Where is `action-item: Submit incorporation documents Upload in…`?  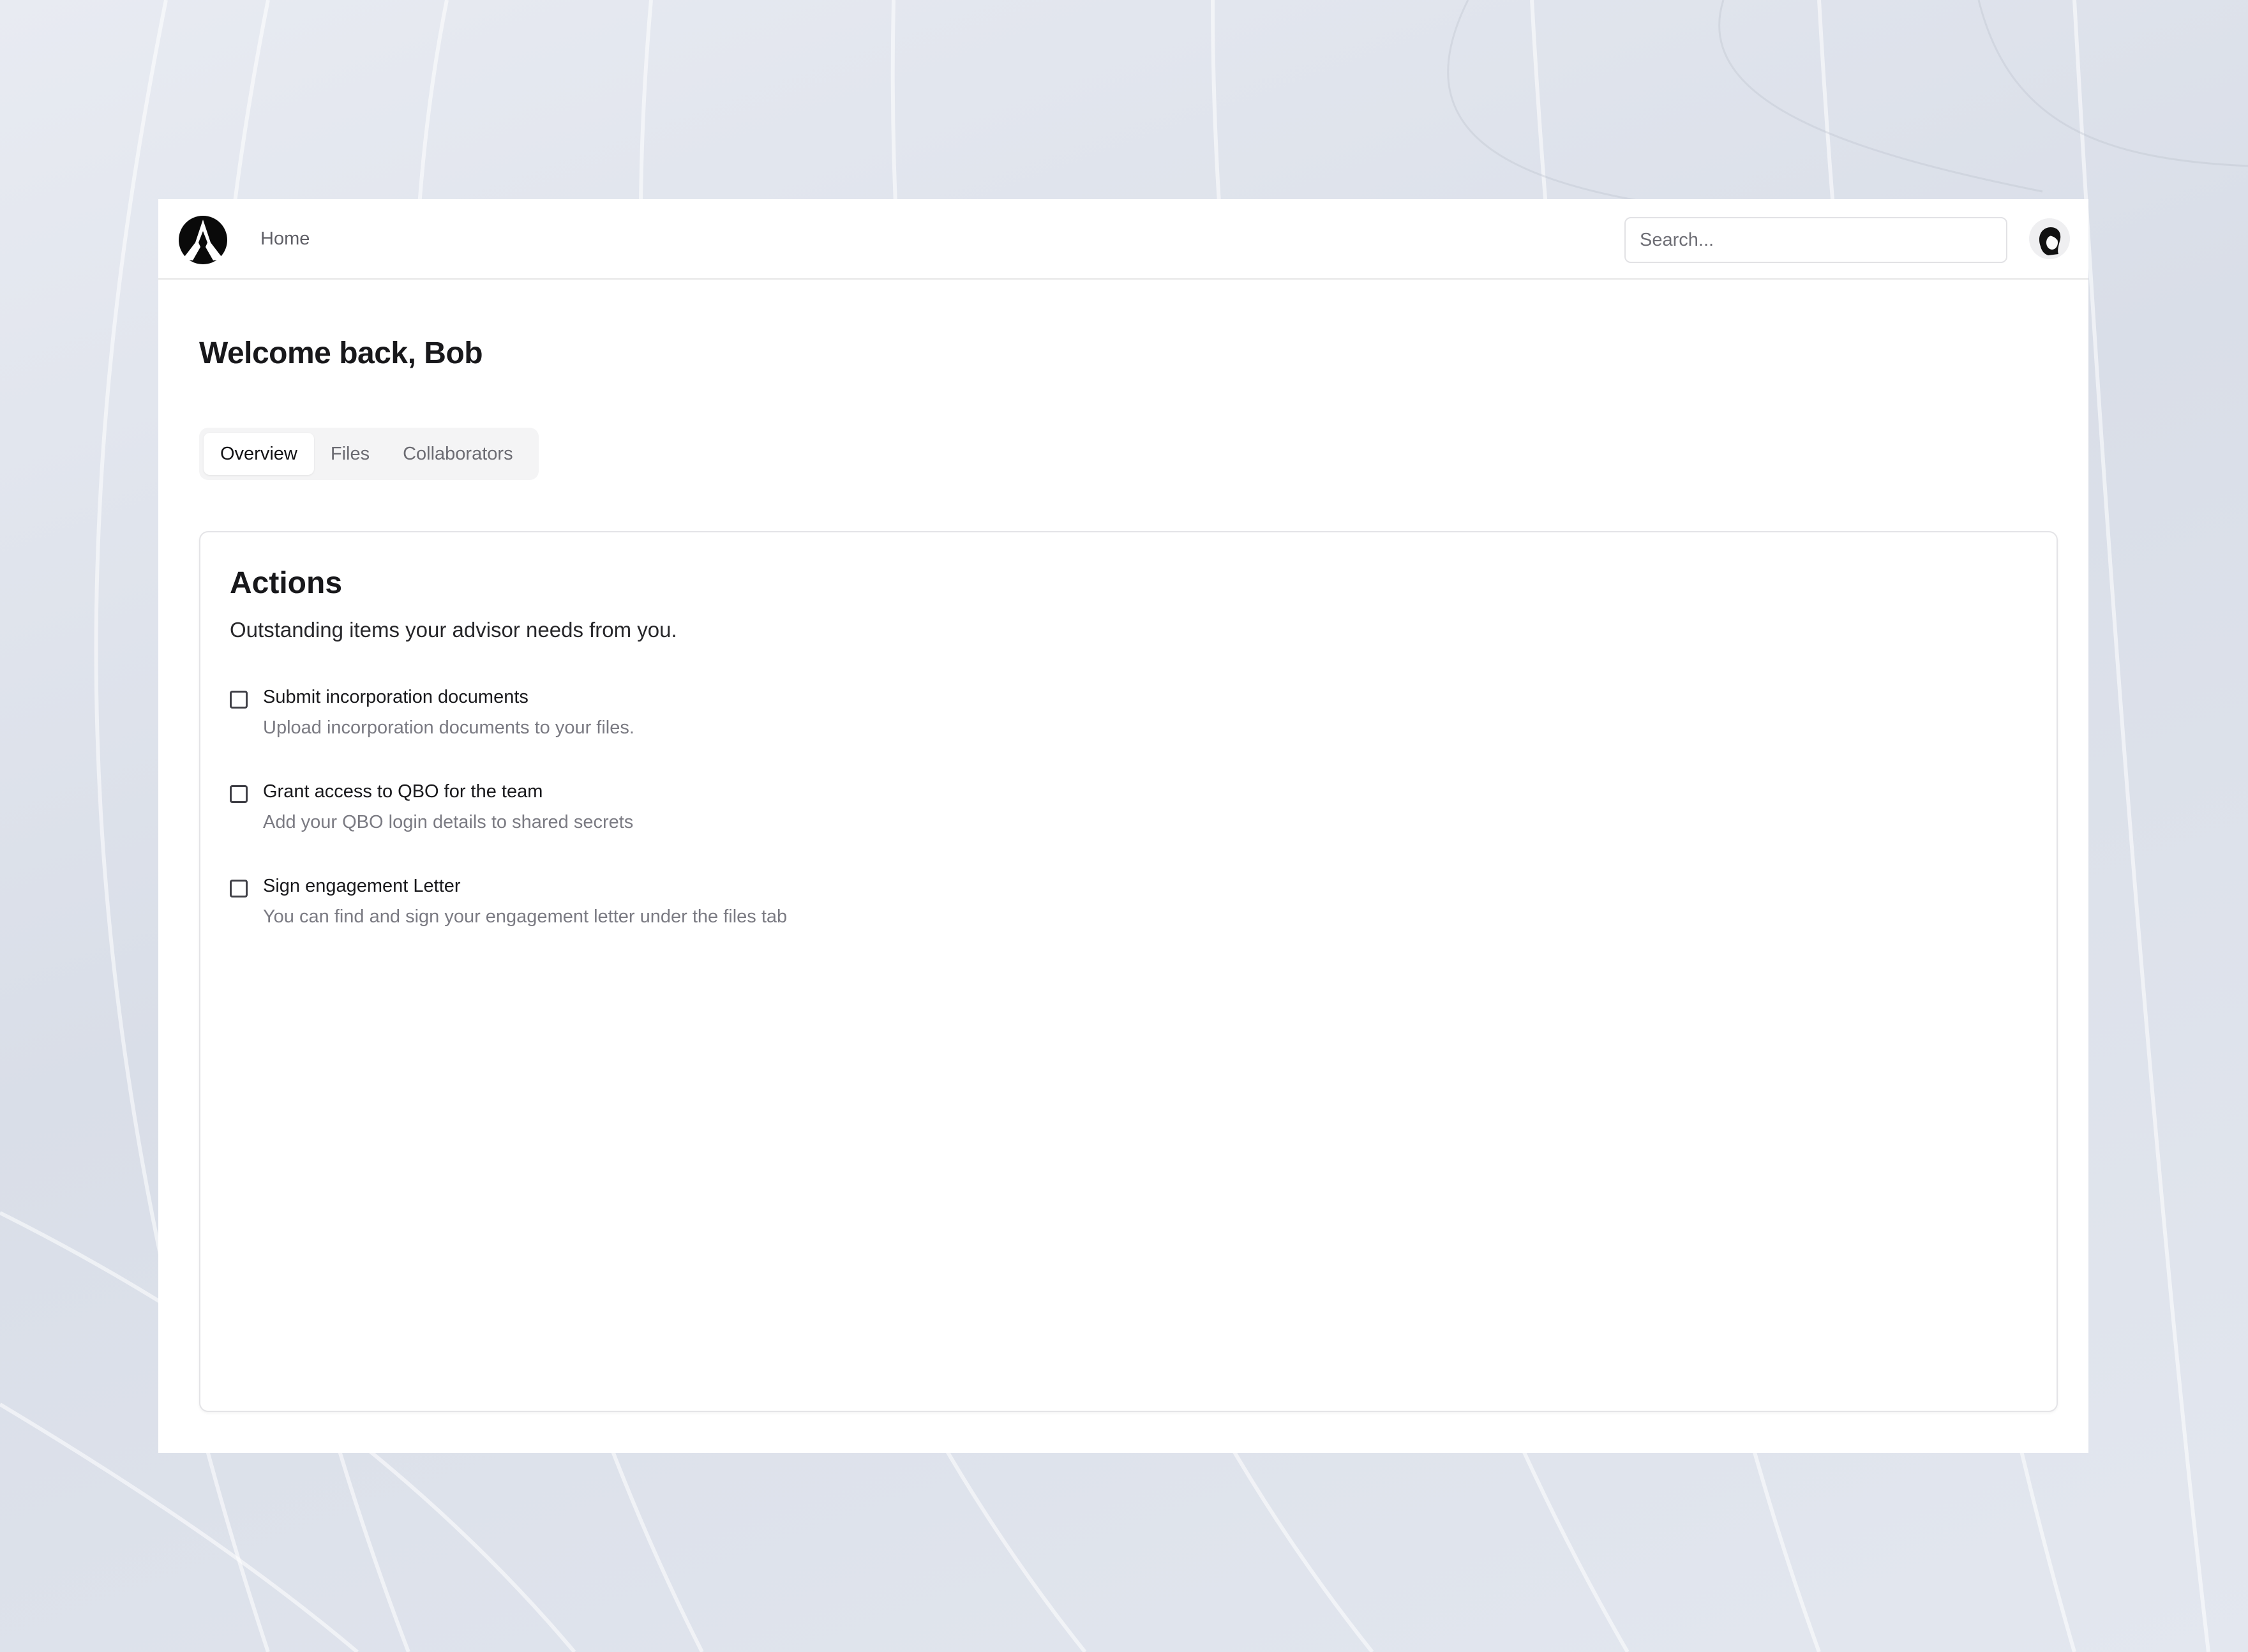
action-item: Submit incorporation documents Upload in… is located at coordinates (868, 718).